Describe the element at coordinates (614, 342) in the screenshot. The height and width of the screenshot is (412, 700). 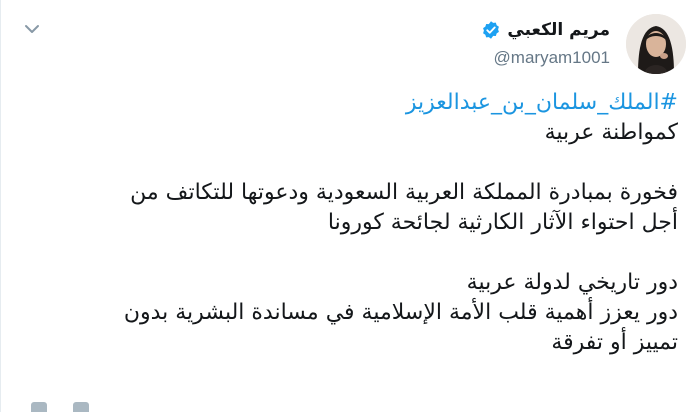
I see `tweet-line: تمييز أو تفرقة` at that location.